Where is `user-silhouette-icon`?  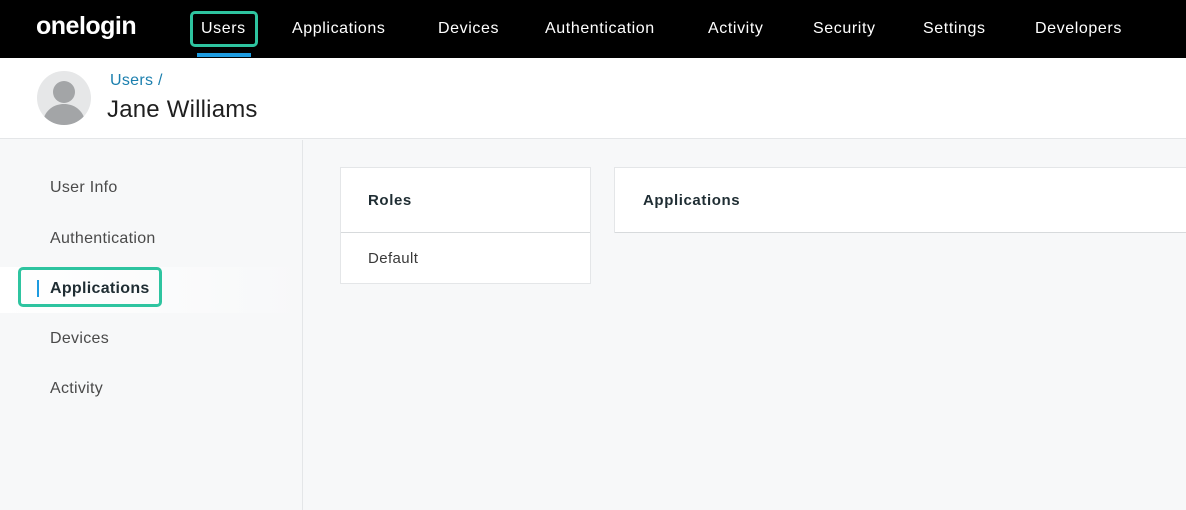 user-silhouette-icon is located at coordinates (64, 98).